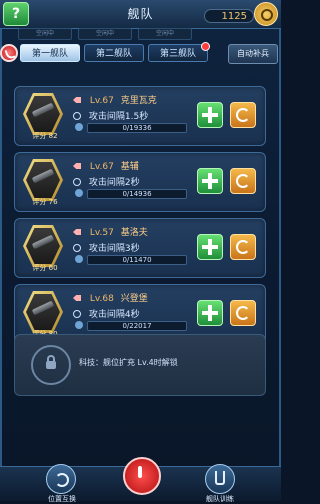 The image size is (320, 504). I want to click on attack-interval-row: 攻击间隔4秒, so click(106, 313).